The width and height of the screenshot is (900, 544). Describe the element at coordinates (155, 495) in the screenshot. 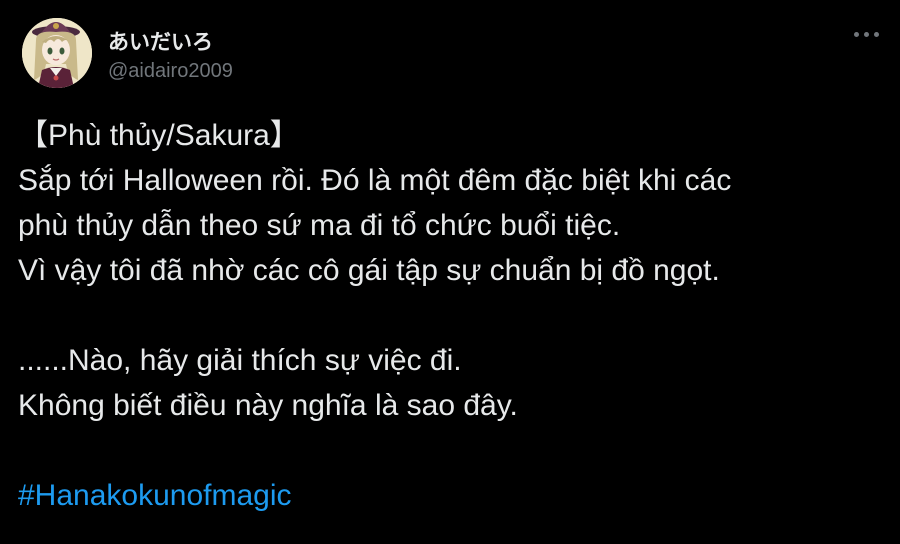

I see `hashtag-link: #Hanakokunofmagic` at that location.